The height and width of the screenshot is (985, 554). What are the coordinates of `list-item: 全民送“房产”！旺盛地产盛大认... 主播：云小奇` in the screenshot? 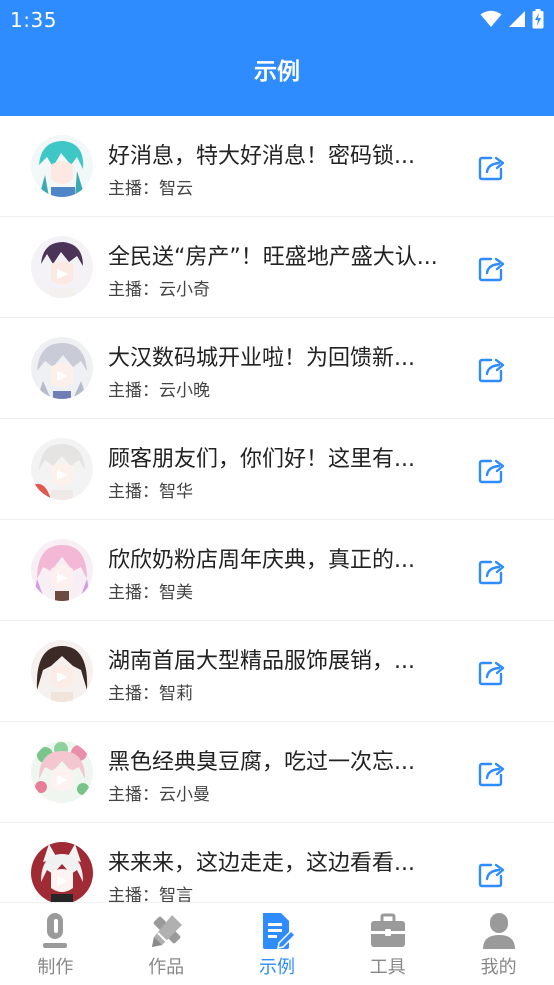 It's located at (277, 267).